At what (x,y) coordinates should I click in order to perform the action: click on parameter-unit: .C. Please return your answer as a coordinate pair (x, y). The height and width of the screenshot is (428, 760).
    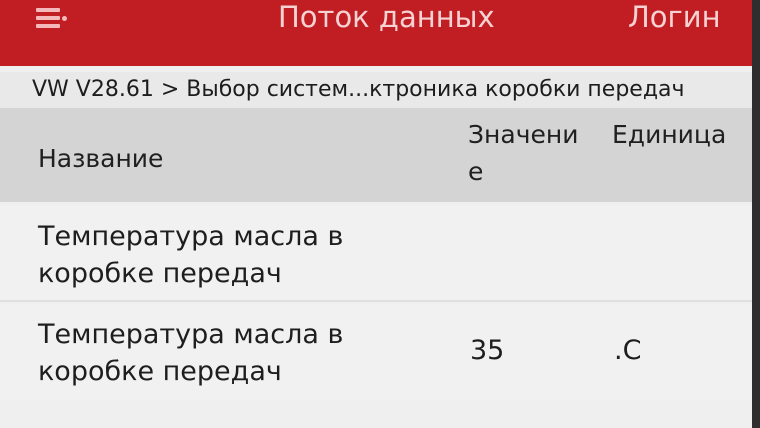
    Looking at the image, I should click on (628, 350).